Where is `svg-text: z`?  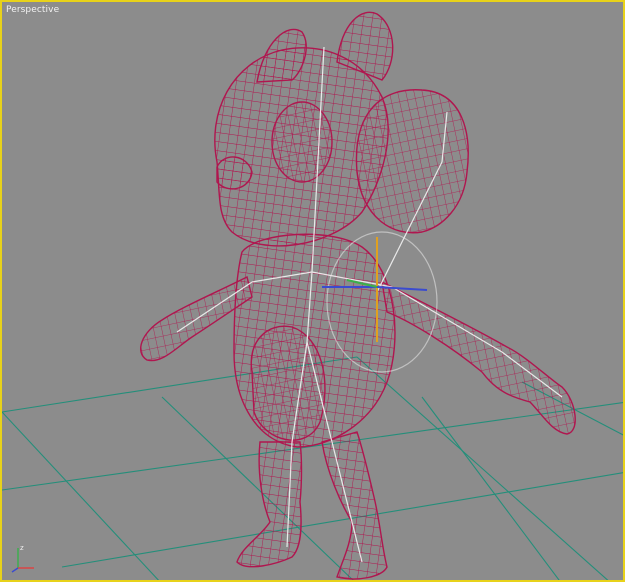 svg-text: z is located at coordinates (22, 548).